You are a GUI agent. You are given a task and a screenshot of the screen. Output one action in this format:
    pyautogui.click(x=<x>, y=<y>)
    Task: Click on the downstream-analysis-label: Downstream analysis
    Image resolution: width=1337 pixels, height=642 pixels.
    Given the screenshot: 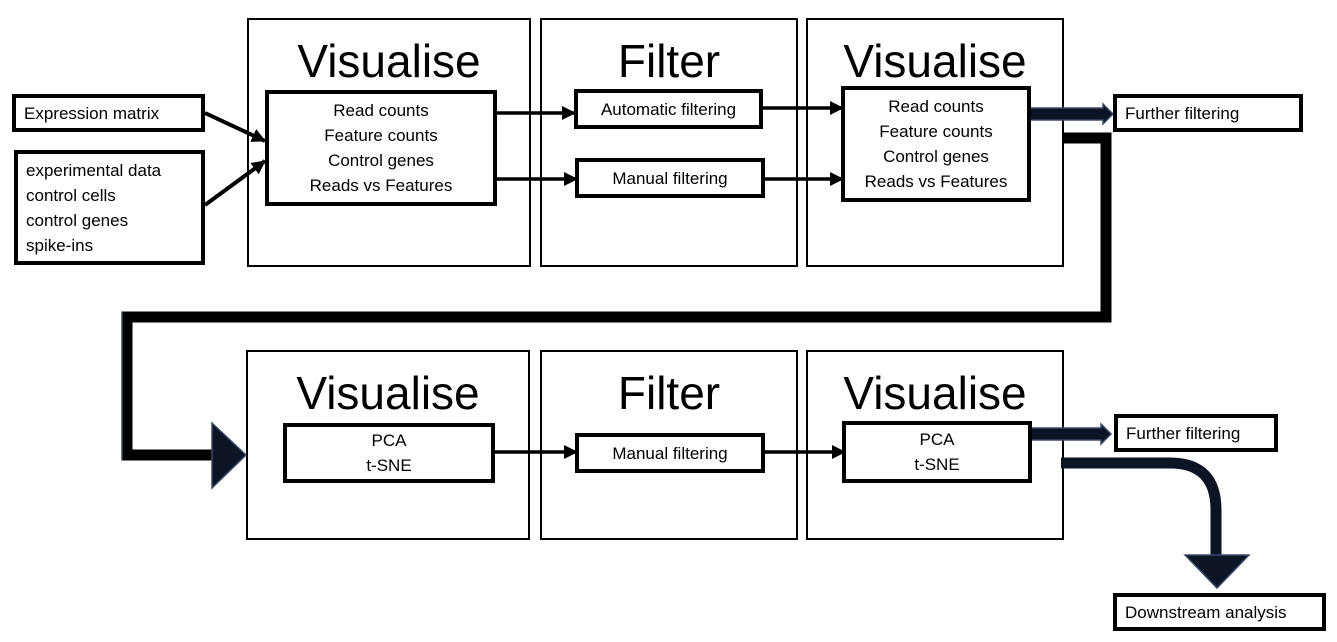 What is the action you would take?
    pyautogui.click(x=1206, y=612)
    